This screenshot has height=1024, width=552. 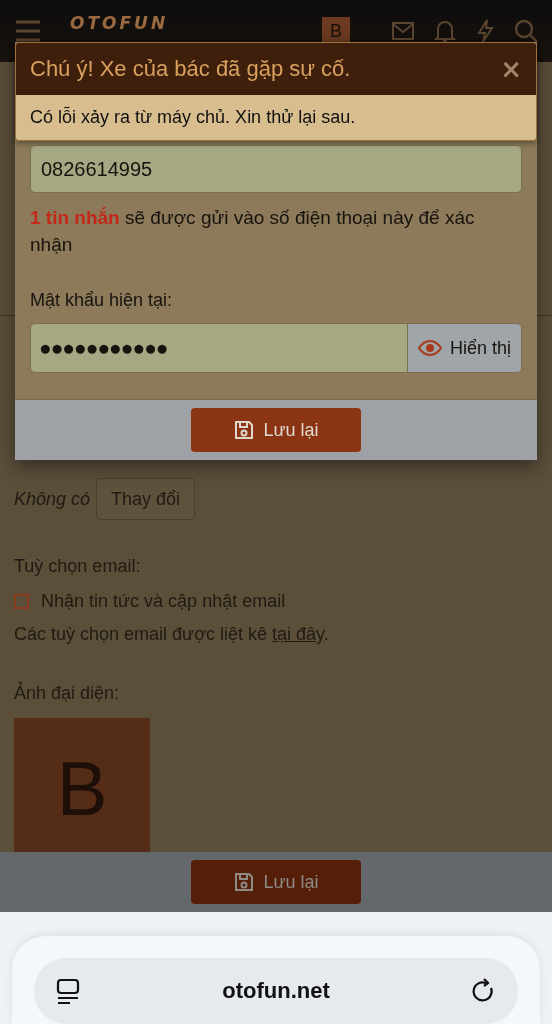 I want to click on eye-icon, so click(x=429, y=348).